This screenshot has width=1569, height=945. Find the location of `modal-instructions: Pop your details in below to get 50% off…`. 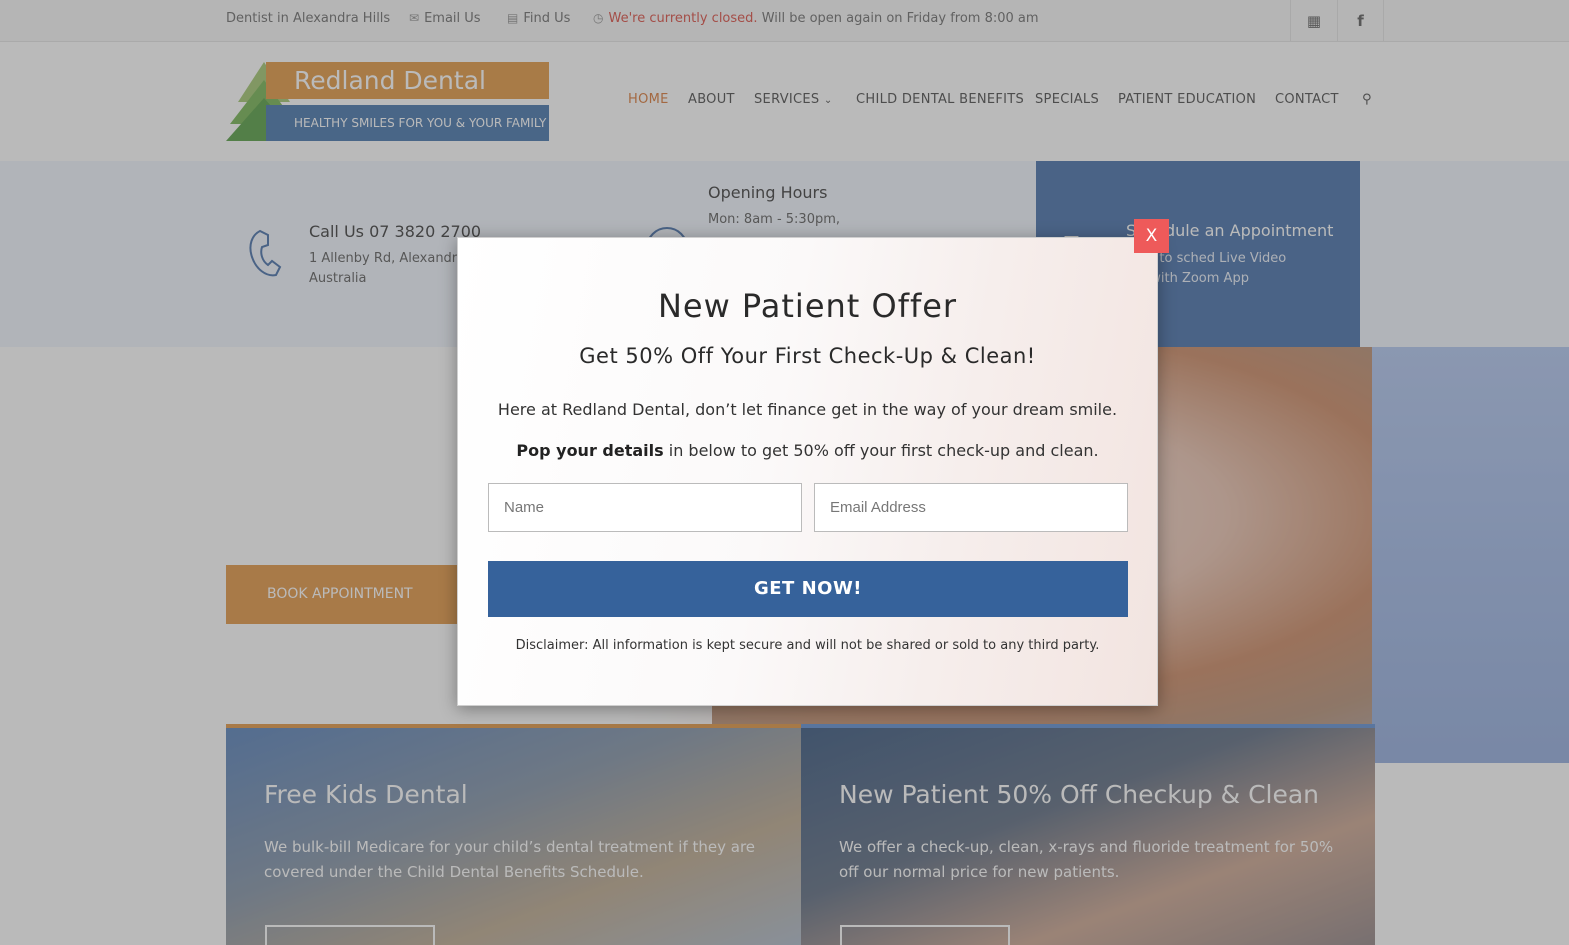

modal-instructions: Pop your details in below to get 50% off… is located at coordinates (807, 450).